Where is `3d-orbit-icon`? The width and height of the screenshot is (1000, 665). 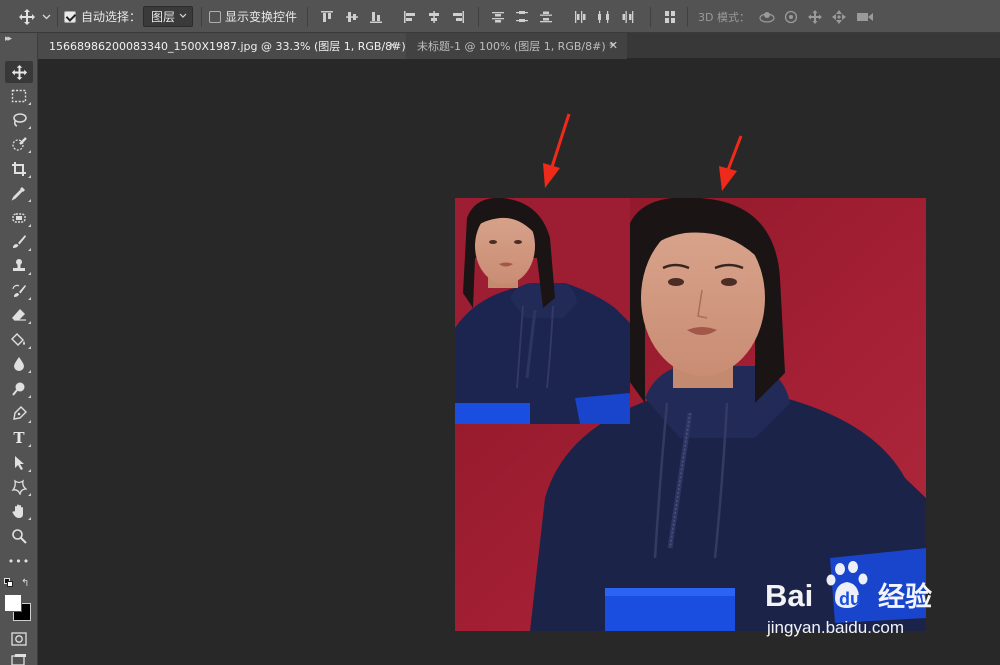
3d-orbit-icon is located at coordinates (767, 16).